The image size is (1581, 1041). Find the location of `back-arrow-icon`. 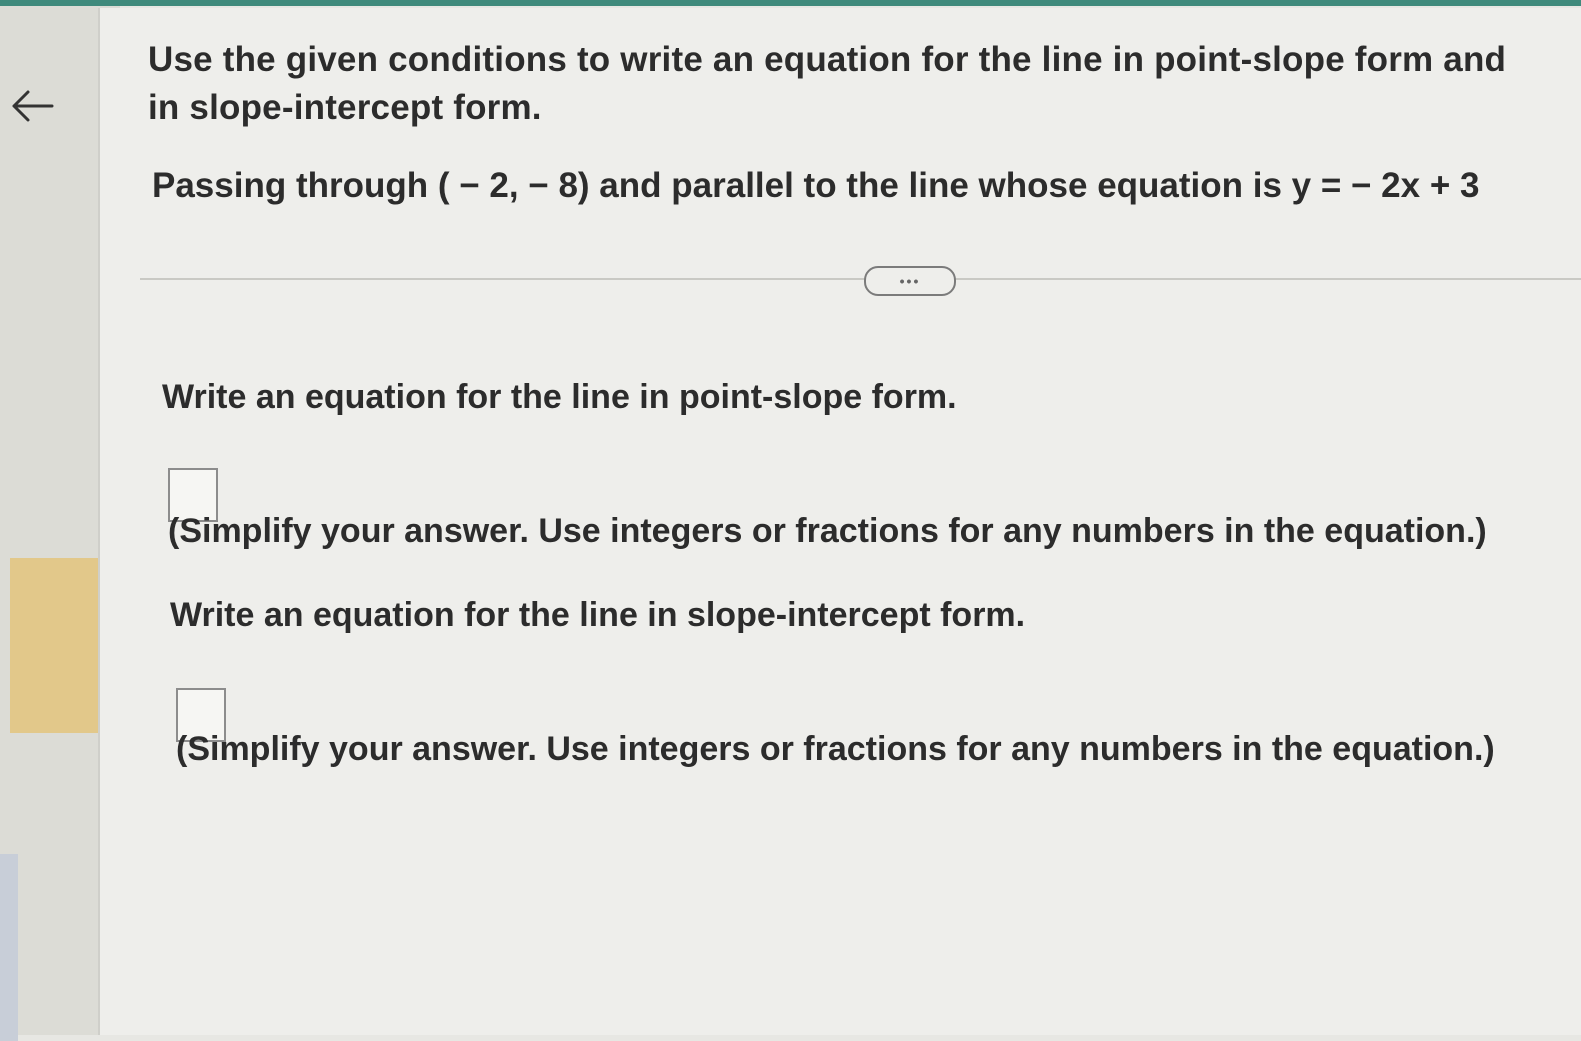

back-arrow-icon is located at coordinates (32, 106).